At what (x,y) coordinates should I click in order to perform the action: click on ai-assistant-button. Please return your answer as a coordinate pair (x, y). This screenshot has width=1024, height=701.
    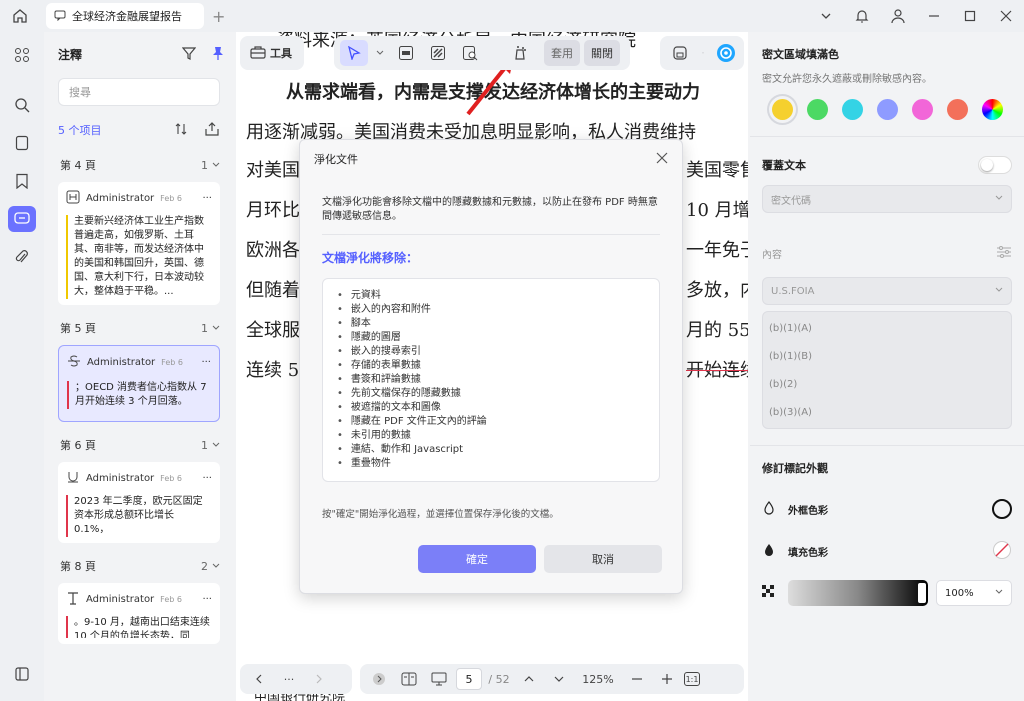
    Looking at the image, I should click on (726, 53).